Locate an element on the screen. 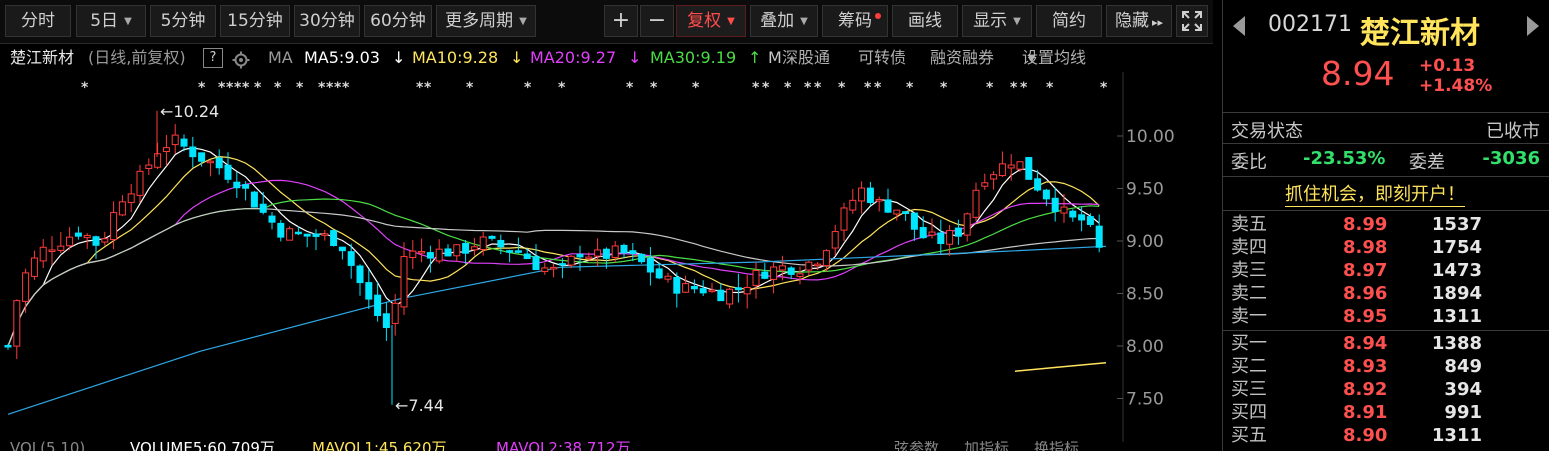 The image size is (1549, 451). weicha-value: -3036 is located at coordinates (1511, 158).